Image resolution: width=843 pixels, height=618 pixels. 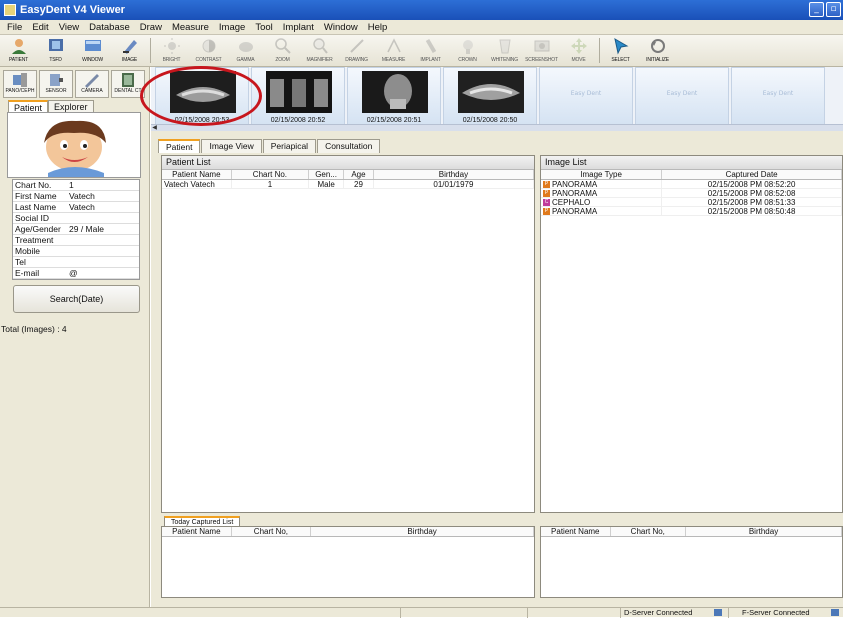 I want to click on menu-database: Database, so click(x=109, y=27).